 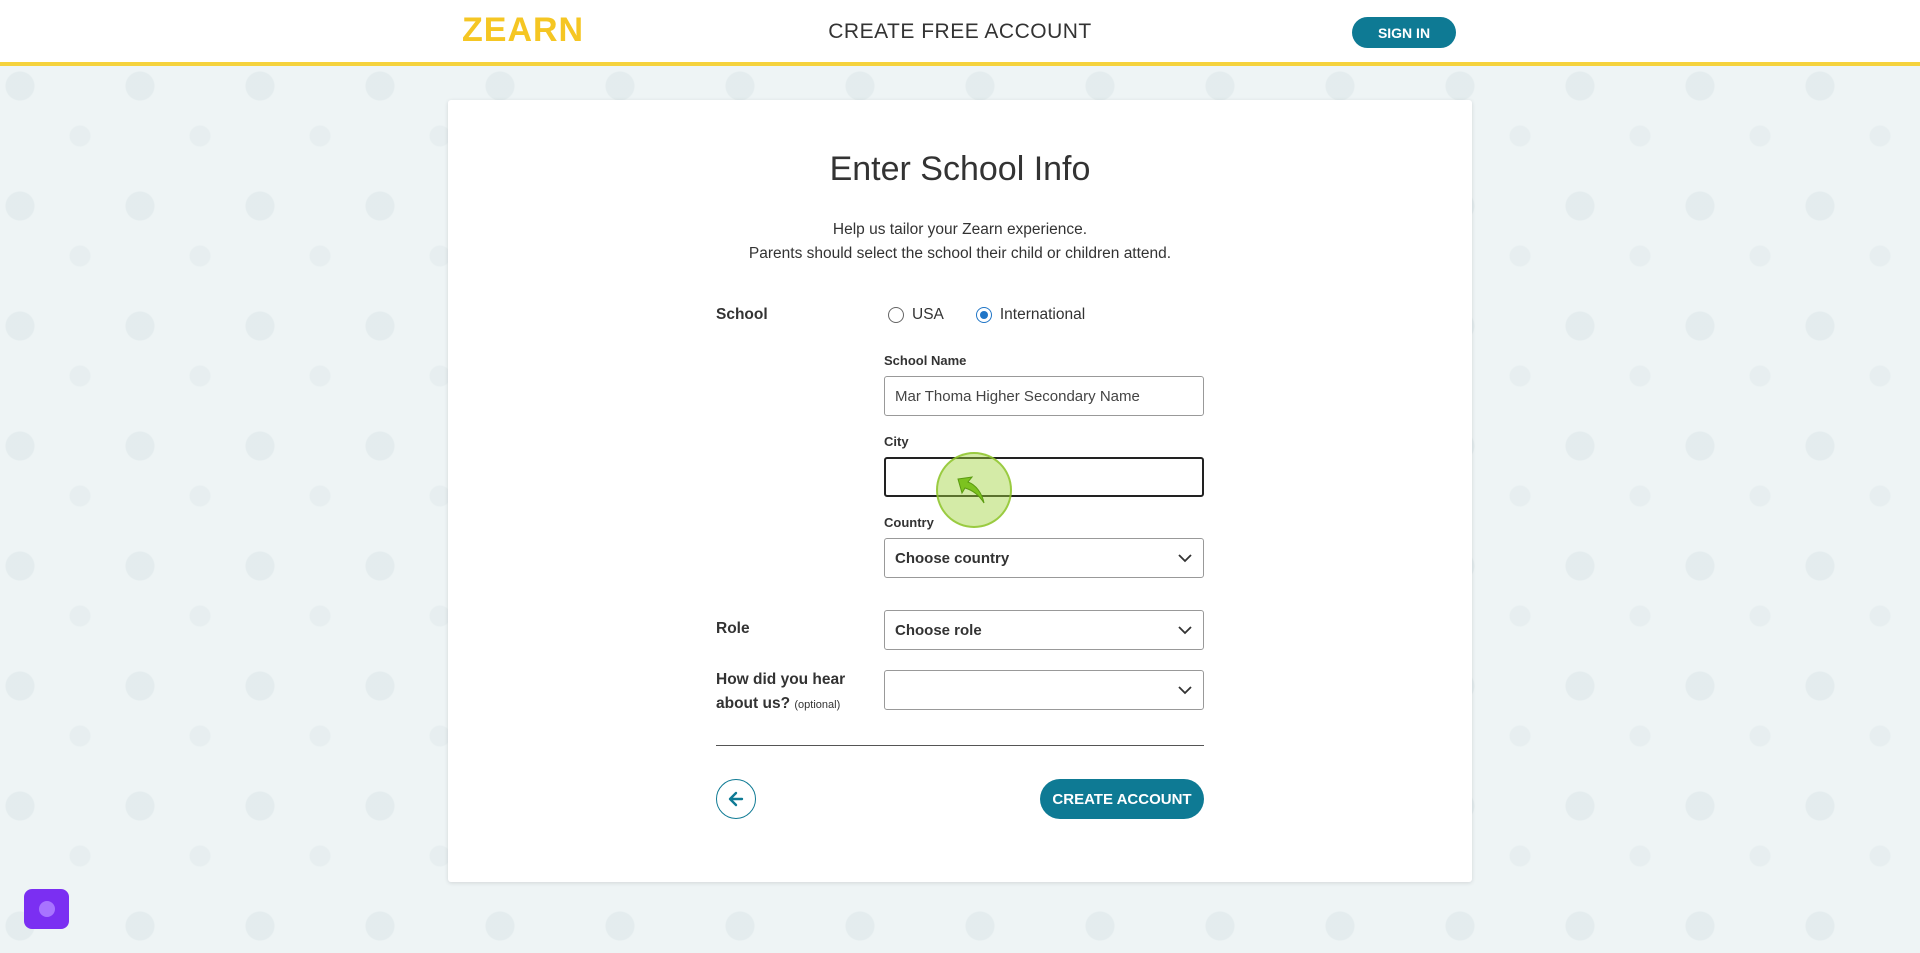 What do you see at coordinates (971, 490) in the screenshot?
I see `cursor-arrow-icon` at bounding box center [971, 490].